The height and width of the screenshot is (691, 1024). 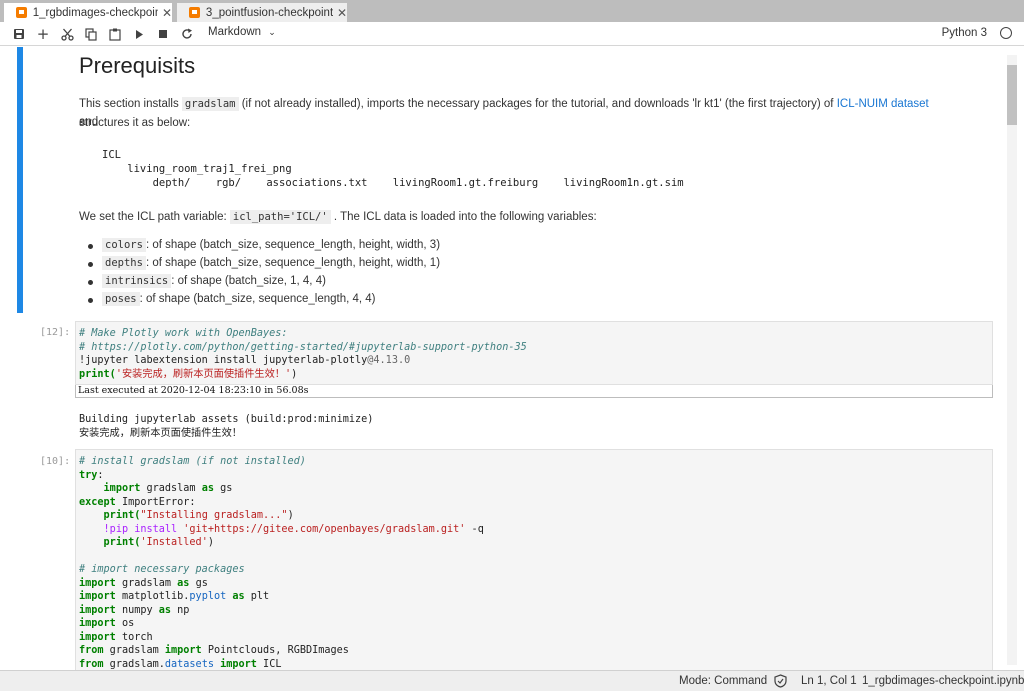 What do you see at coordinates (780, 682) in the screenshot?
I see `shield-icon` at bounding box center [780, 682].